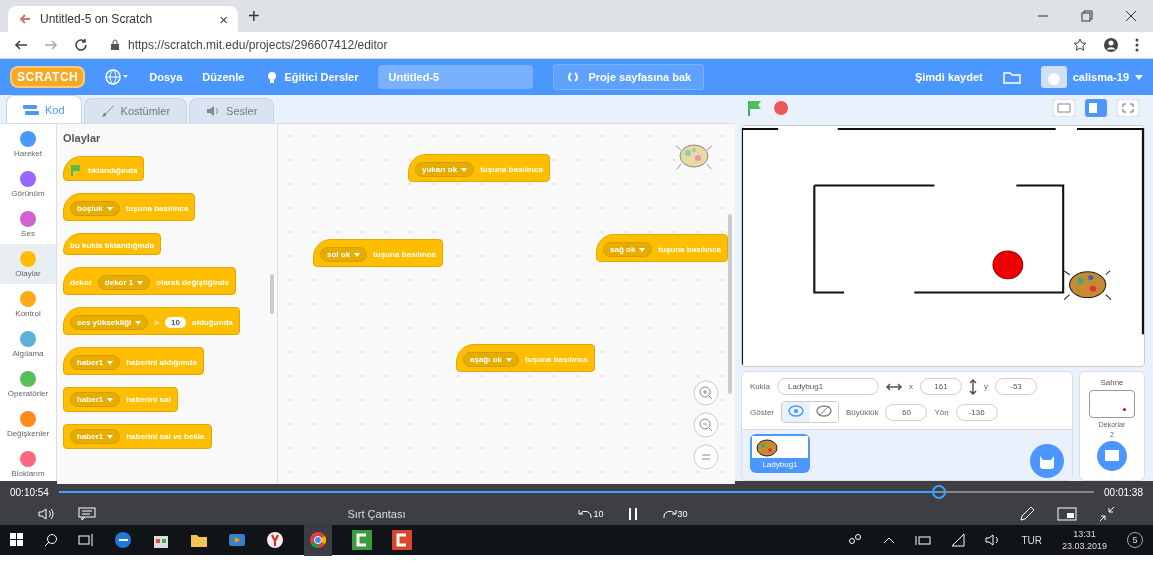 The width and height of the screenshot is (1153, 572). Describe the element at coordinates (31, 109) in the screenshot. I see `code-blocks-icon` at that location.